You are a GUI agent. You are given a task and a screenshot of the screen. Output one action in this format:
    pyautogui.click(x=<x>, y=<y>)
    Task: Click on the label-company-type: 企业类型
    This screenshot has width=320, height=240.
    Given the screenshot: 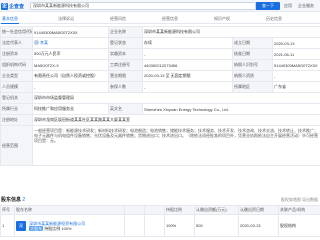 What is the action you would take?
    pyautogui.click(x=16, y=76)
    